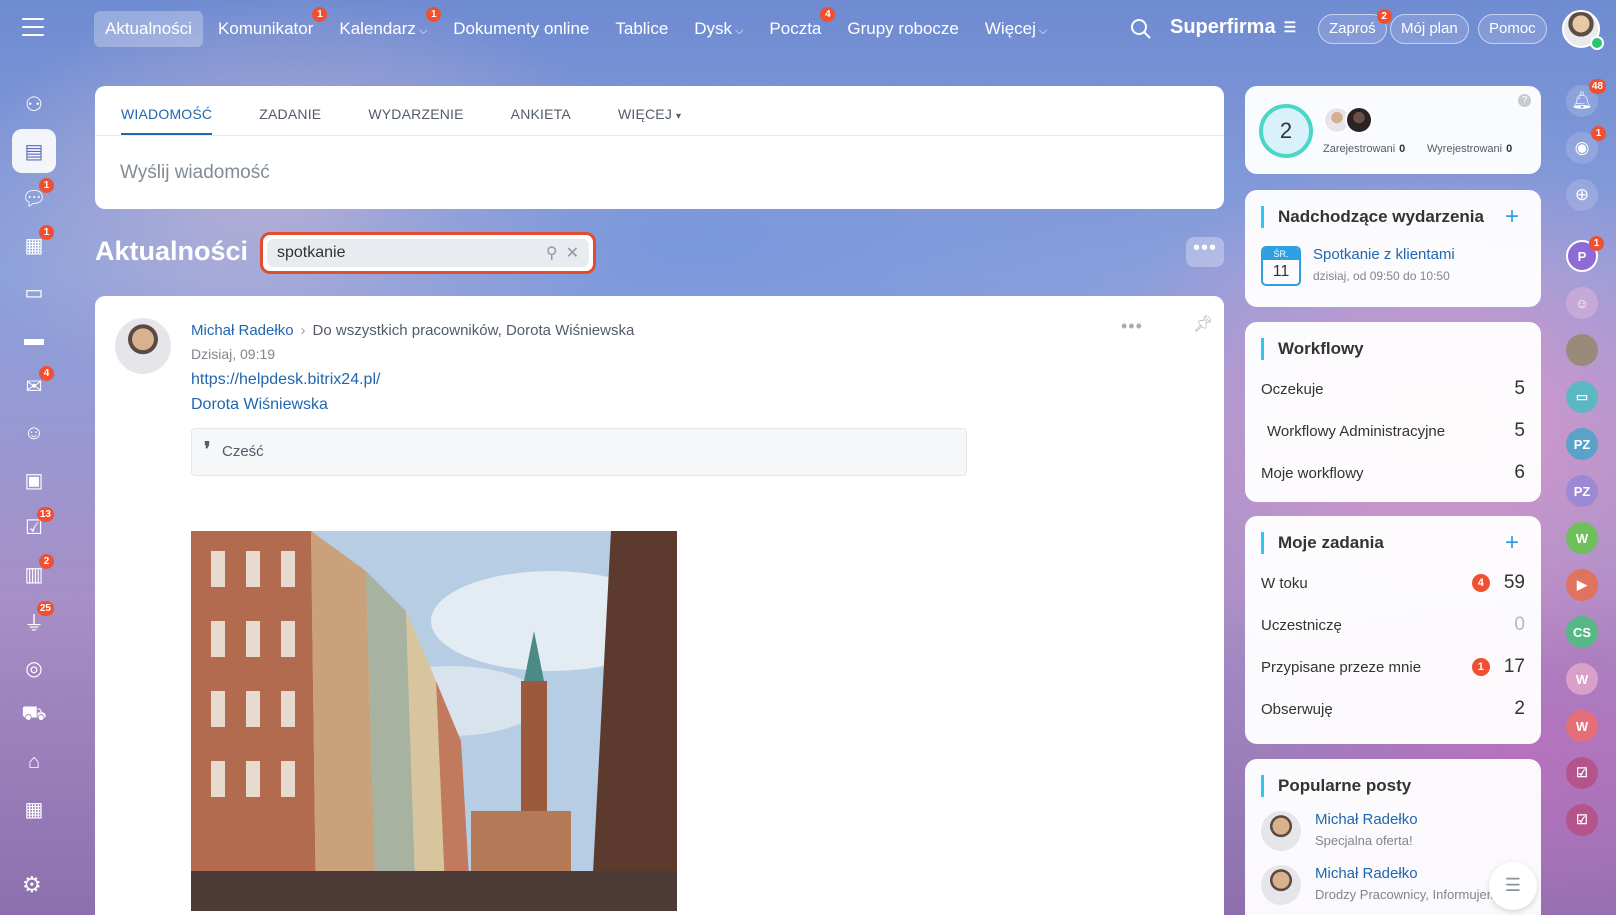  Describe the element at coordinates (34, 151) in the screenshot. I see `sidebar-item-feed: ▤` at that location.